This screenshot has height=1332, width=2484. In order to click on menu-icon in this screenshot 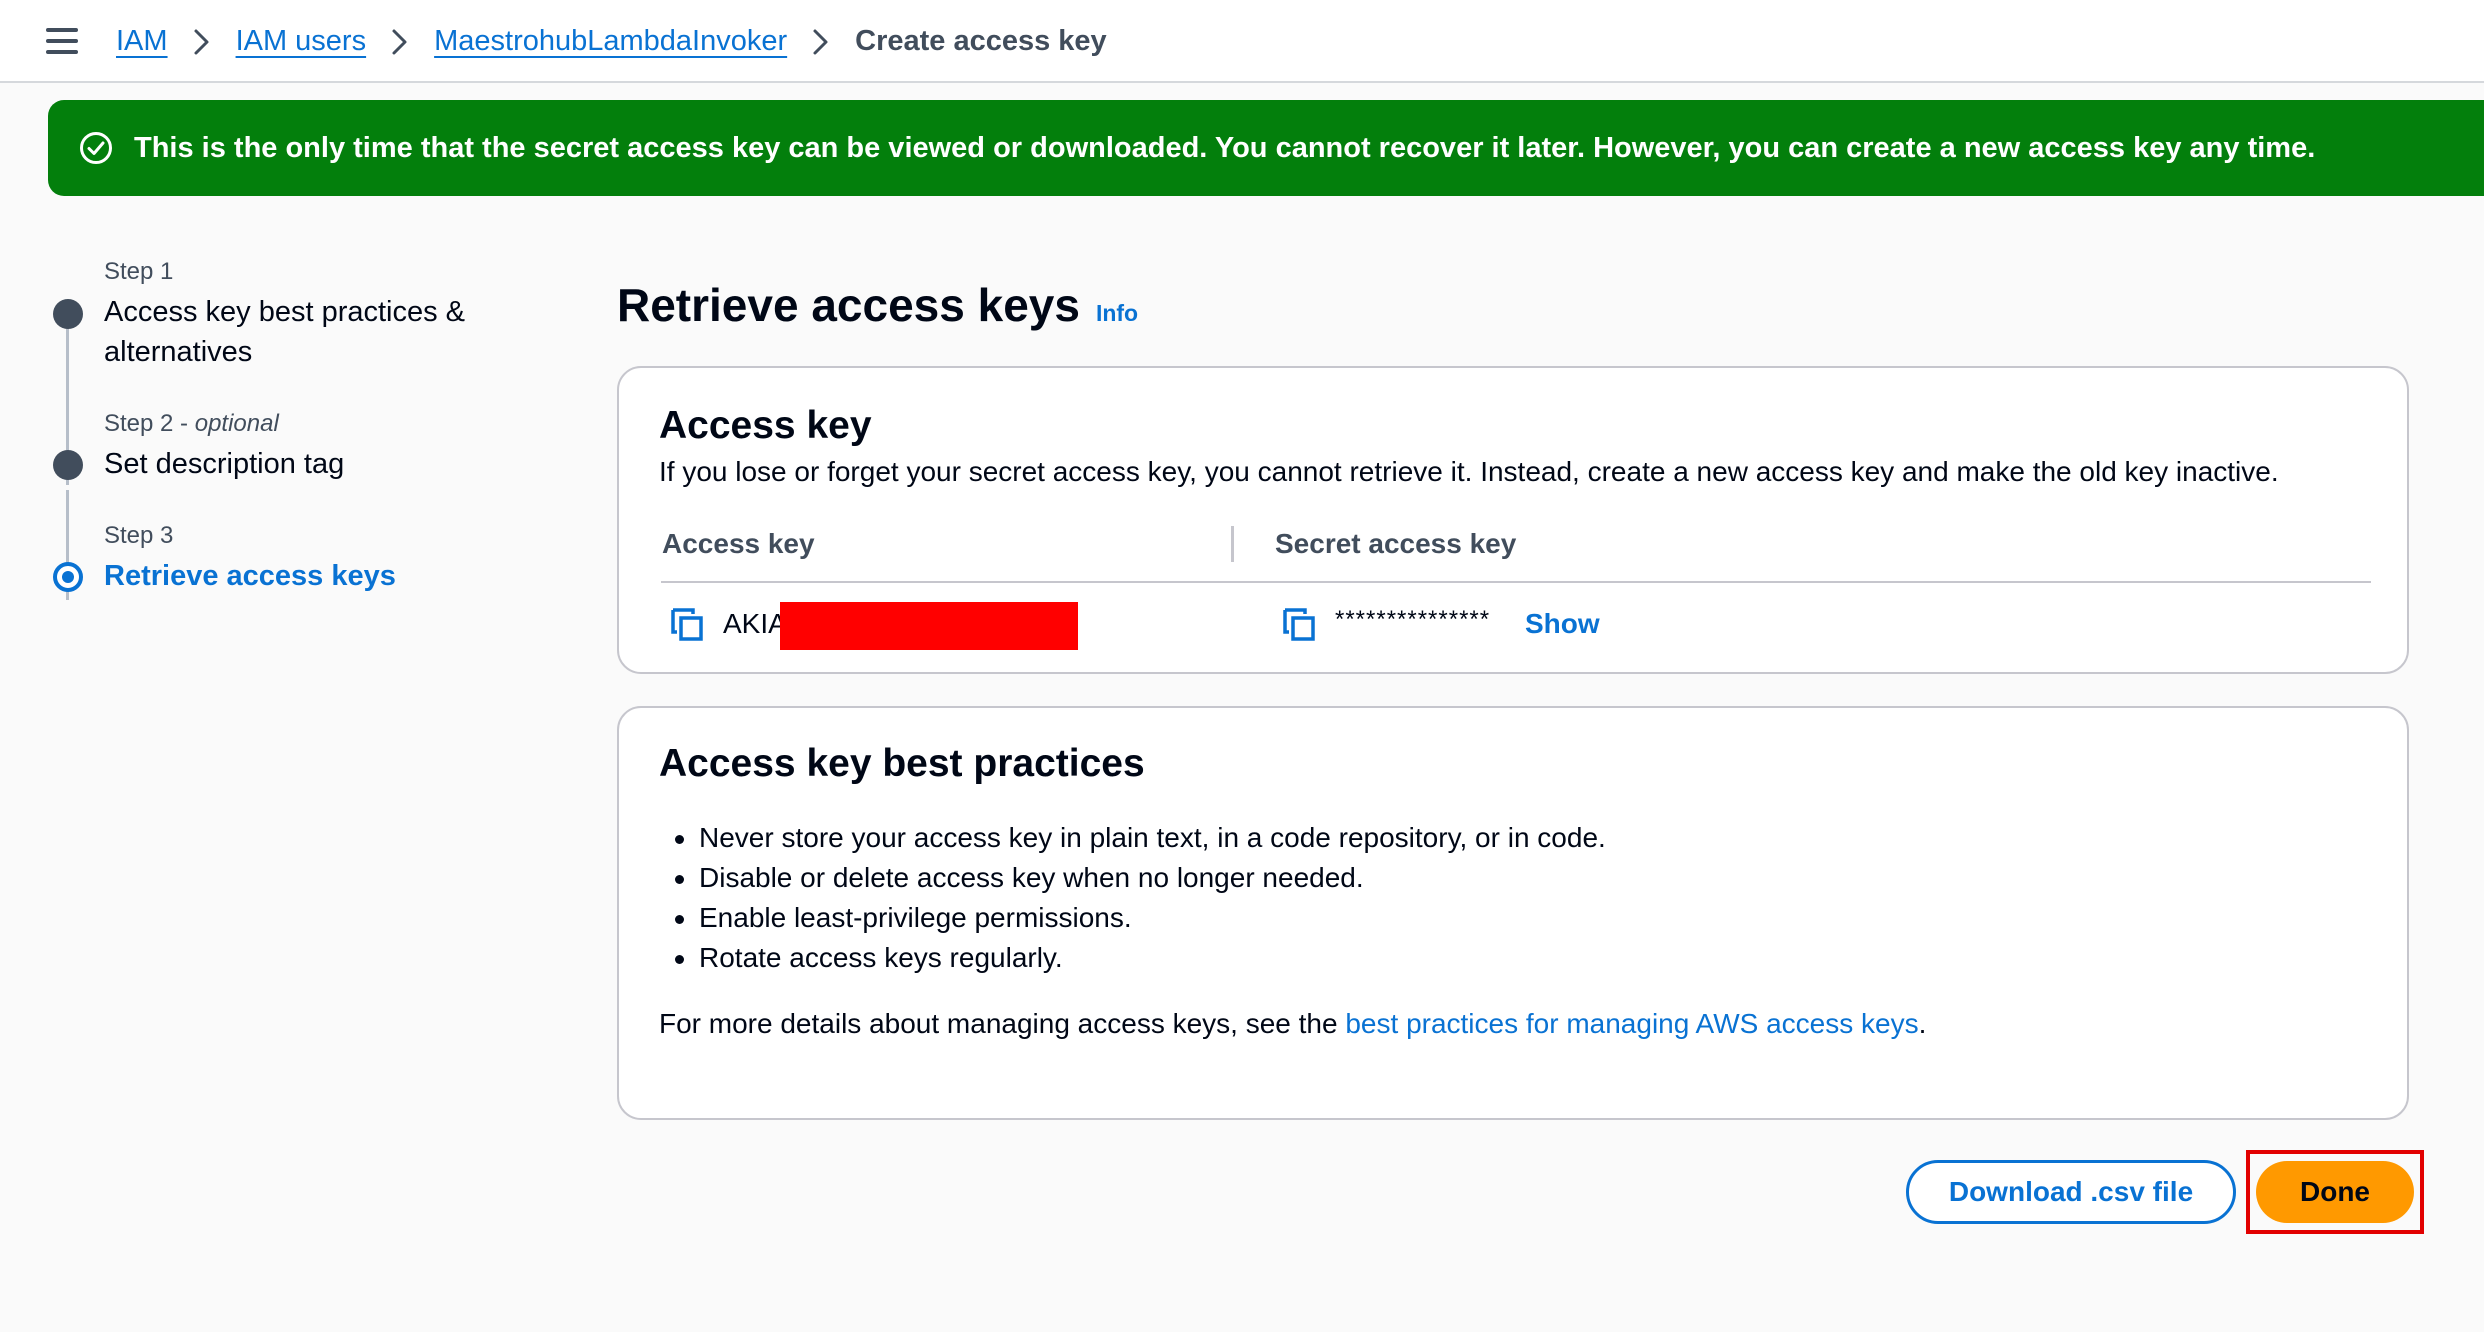, I will do `click(62, 41)`.